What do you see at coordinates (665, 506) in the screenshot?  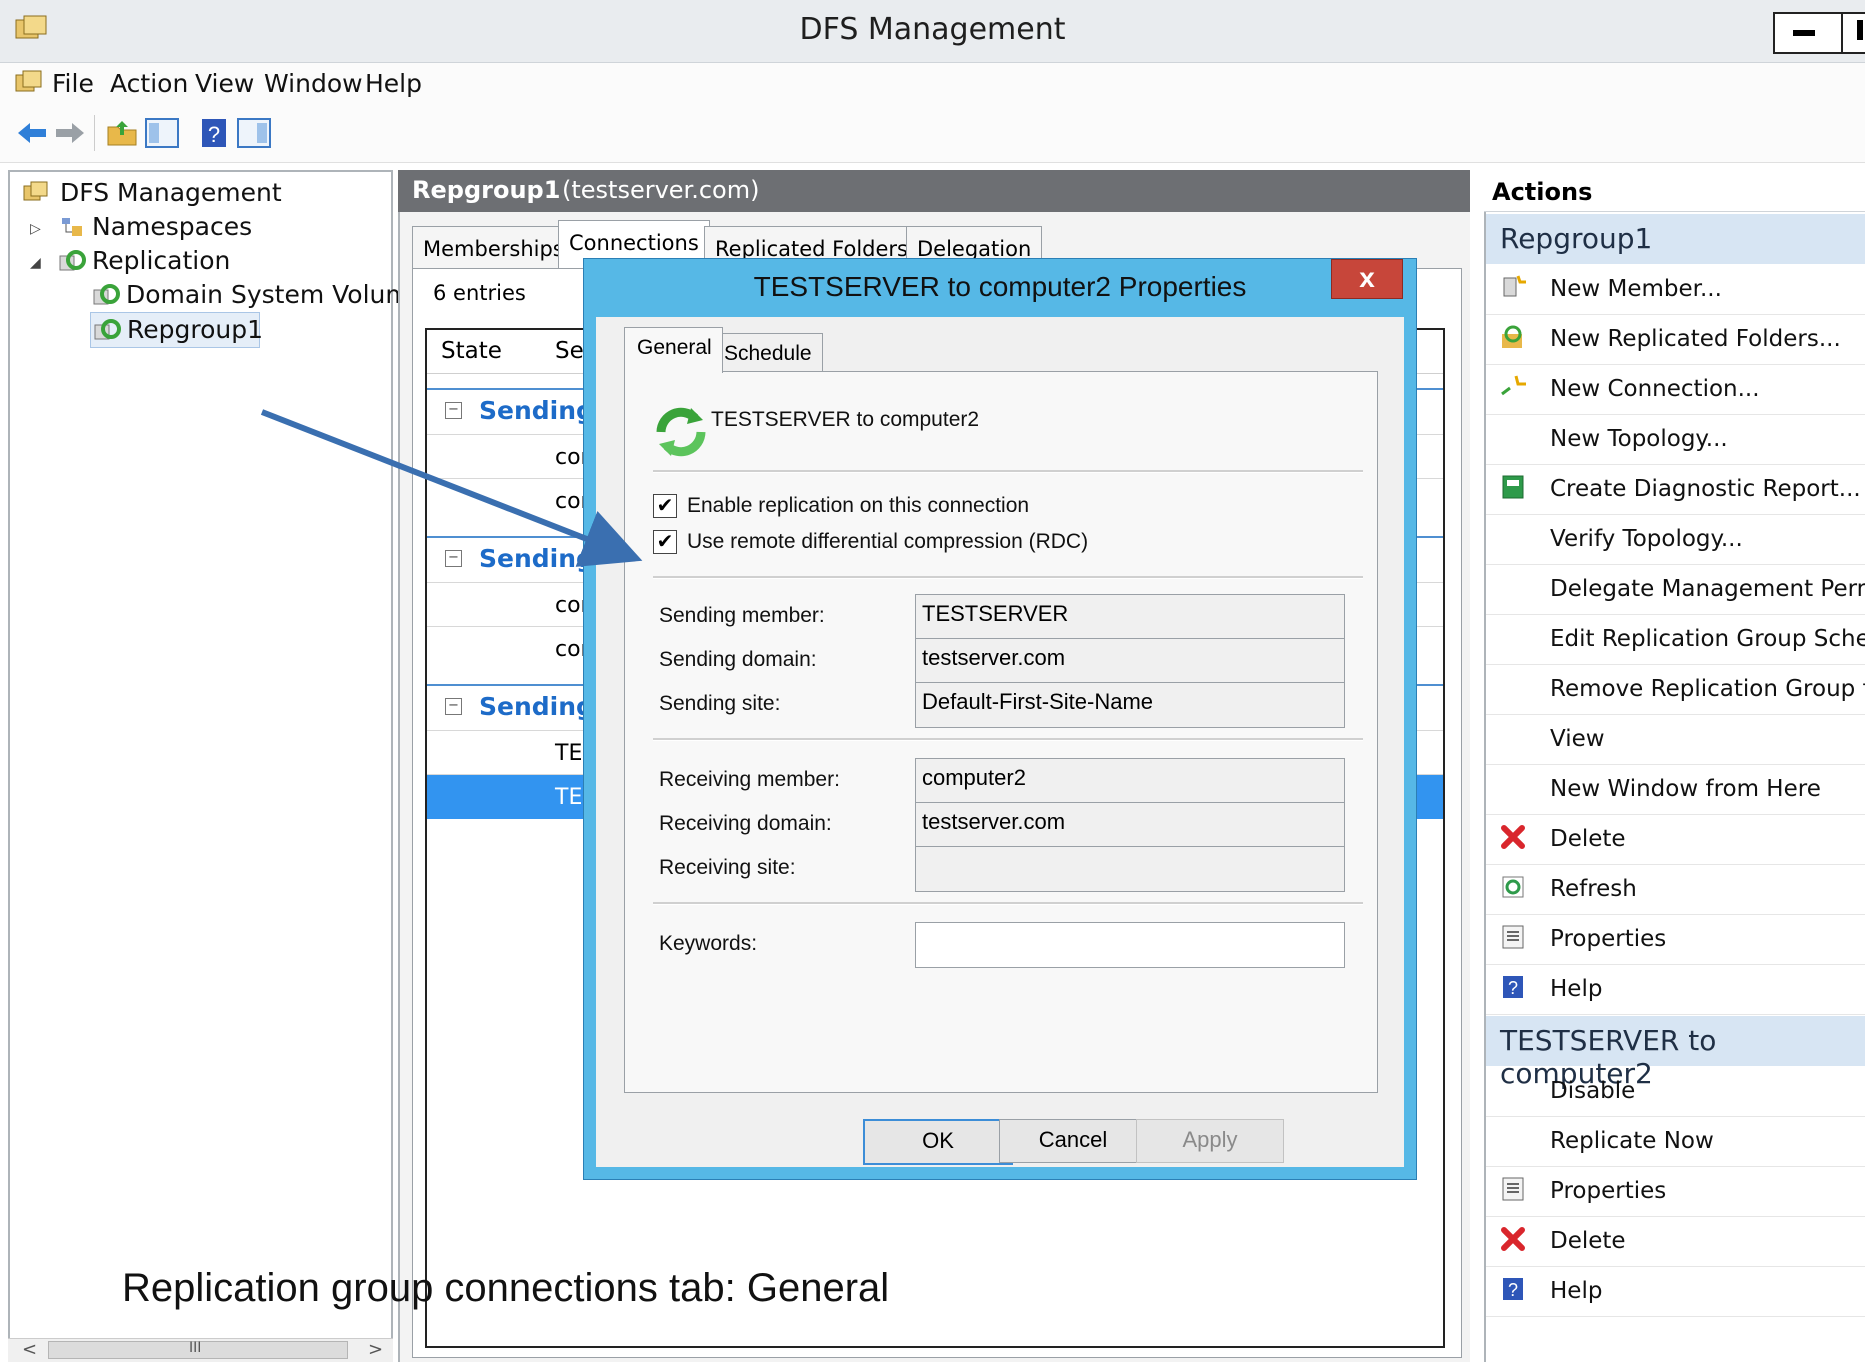 I see `enable-replication-checkbox: ✔` at bounding box center [665, 506].